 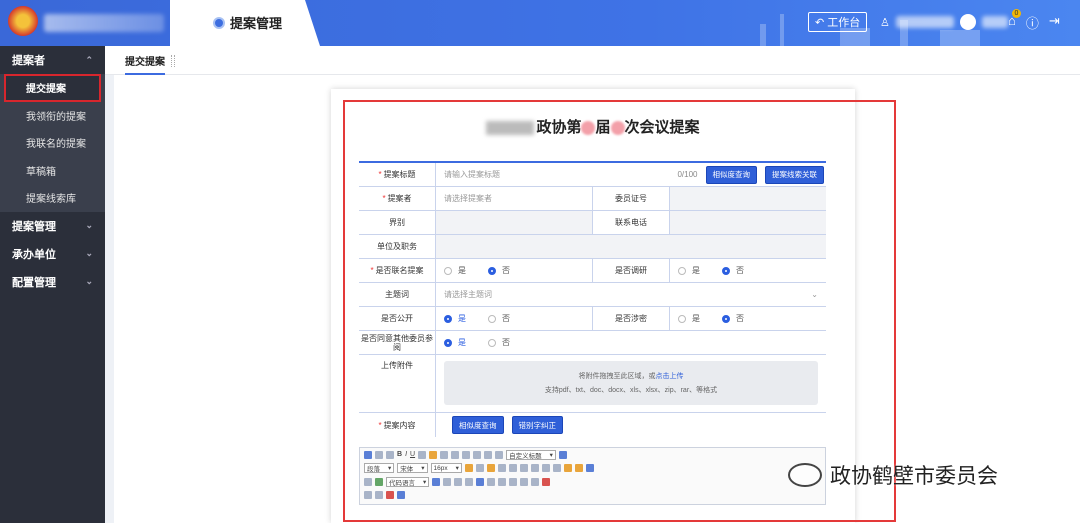 I want to click on secret-no-radio: 否, so click(x=733, y=318).